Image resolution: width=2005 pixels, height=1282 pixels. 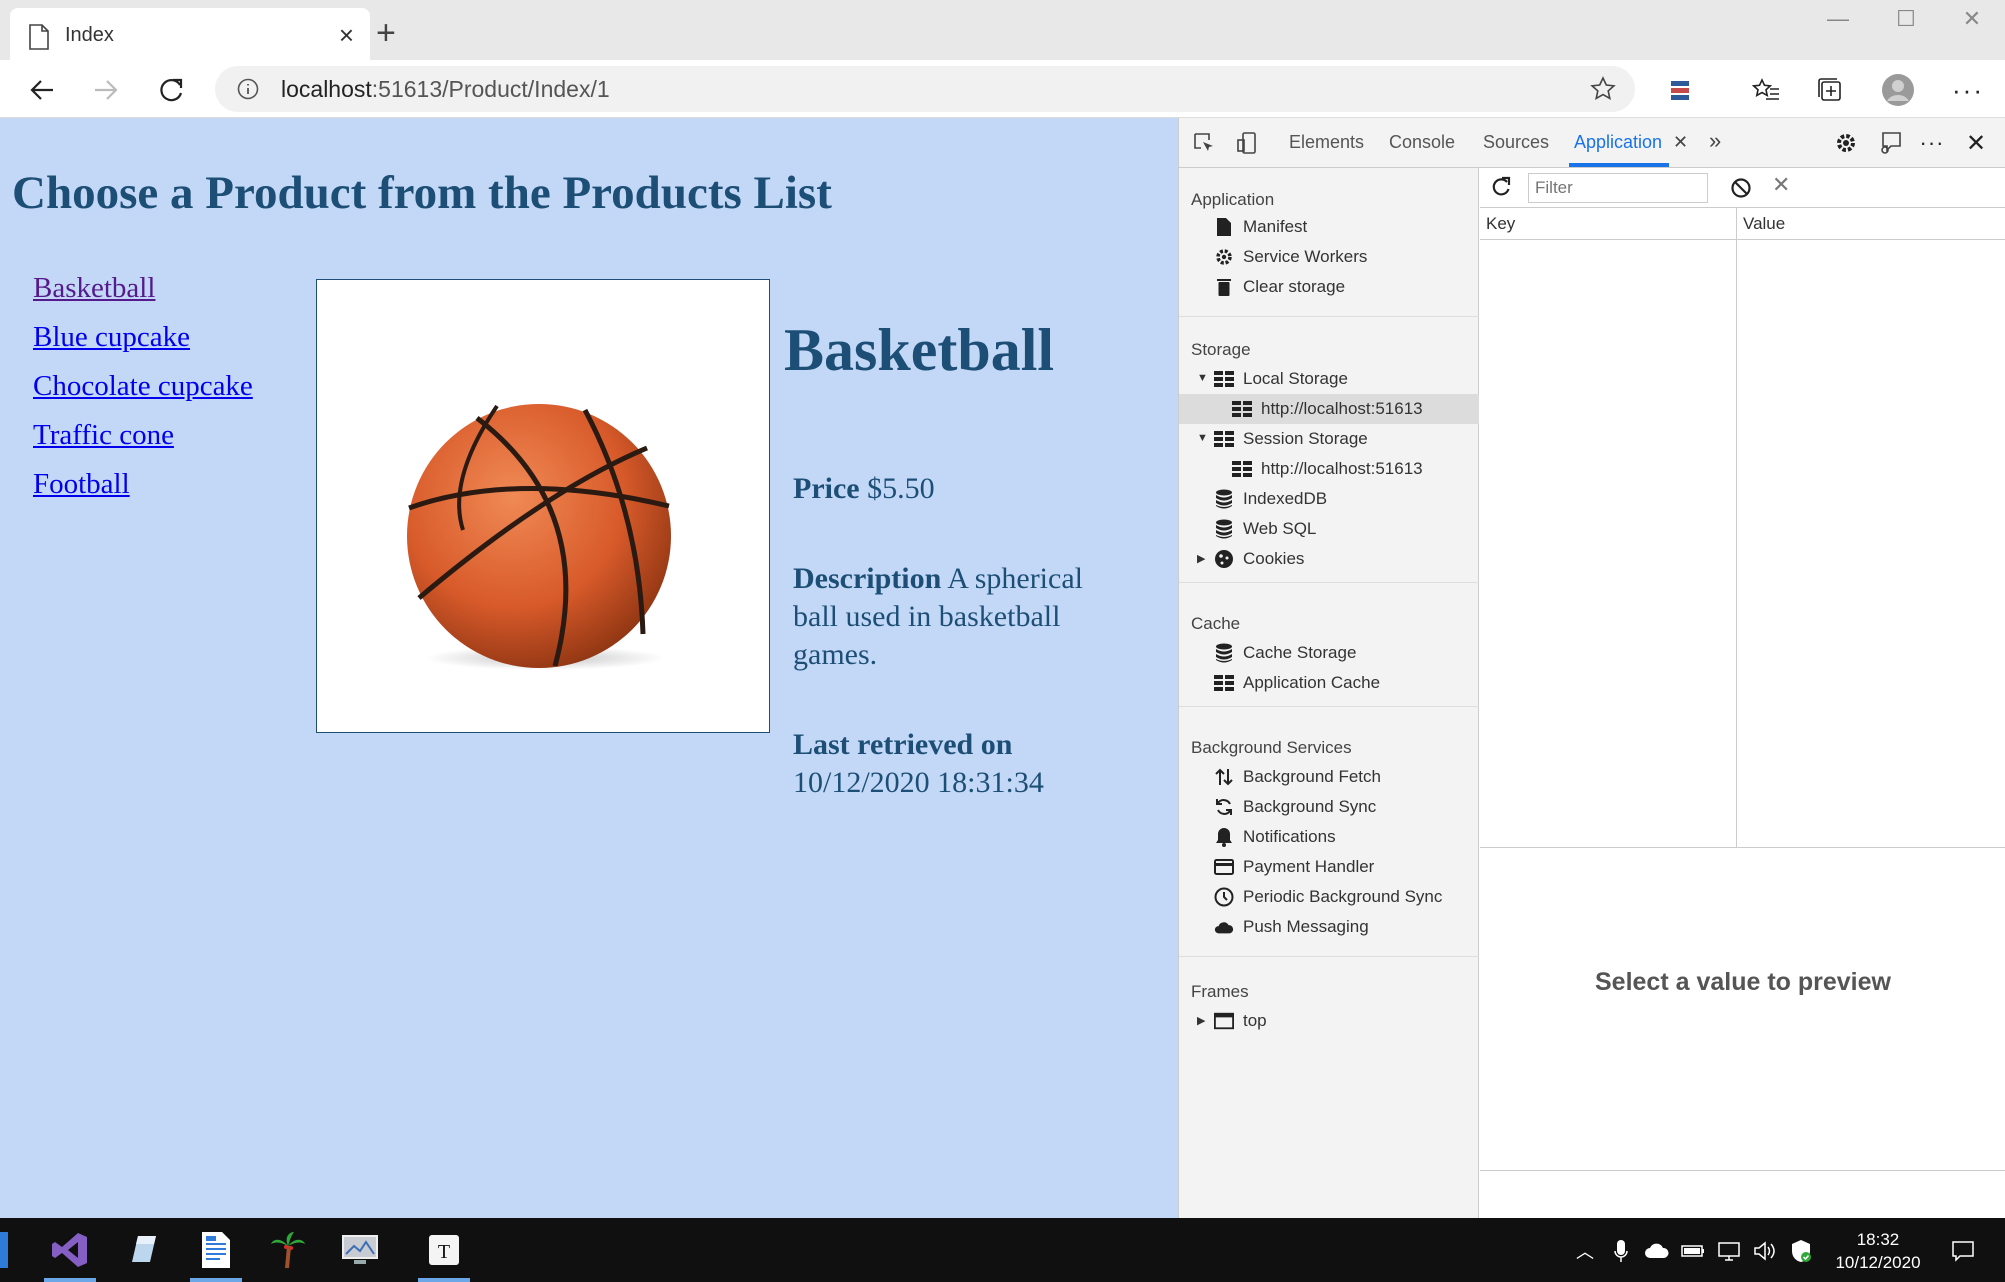 What do you see at coordinates (1002, 30) in the screenshot?
I see `tab-strip: Index × + — ☐ ✕` at bounding box center [1002, 30].